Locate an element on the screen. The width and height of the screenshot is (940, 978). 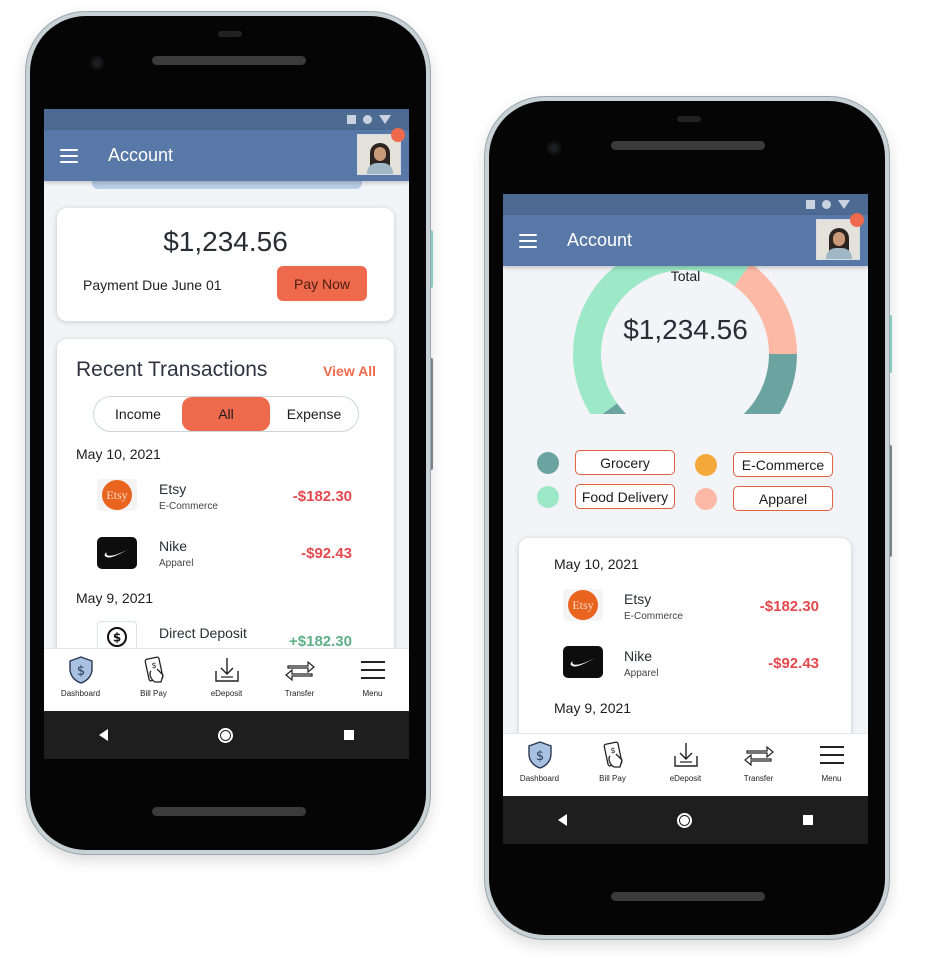
balance-amount: $1,234.56 is located at coordinates (225, 241).